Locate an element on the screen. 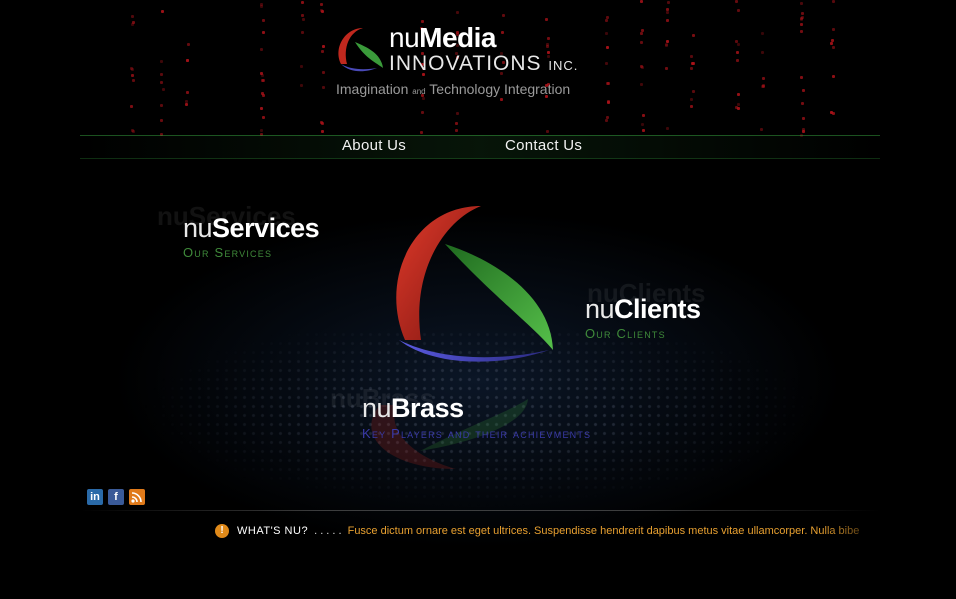  section-clients: nuClients nuClients Our Clients is located at coordinates (685, 312).